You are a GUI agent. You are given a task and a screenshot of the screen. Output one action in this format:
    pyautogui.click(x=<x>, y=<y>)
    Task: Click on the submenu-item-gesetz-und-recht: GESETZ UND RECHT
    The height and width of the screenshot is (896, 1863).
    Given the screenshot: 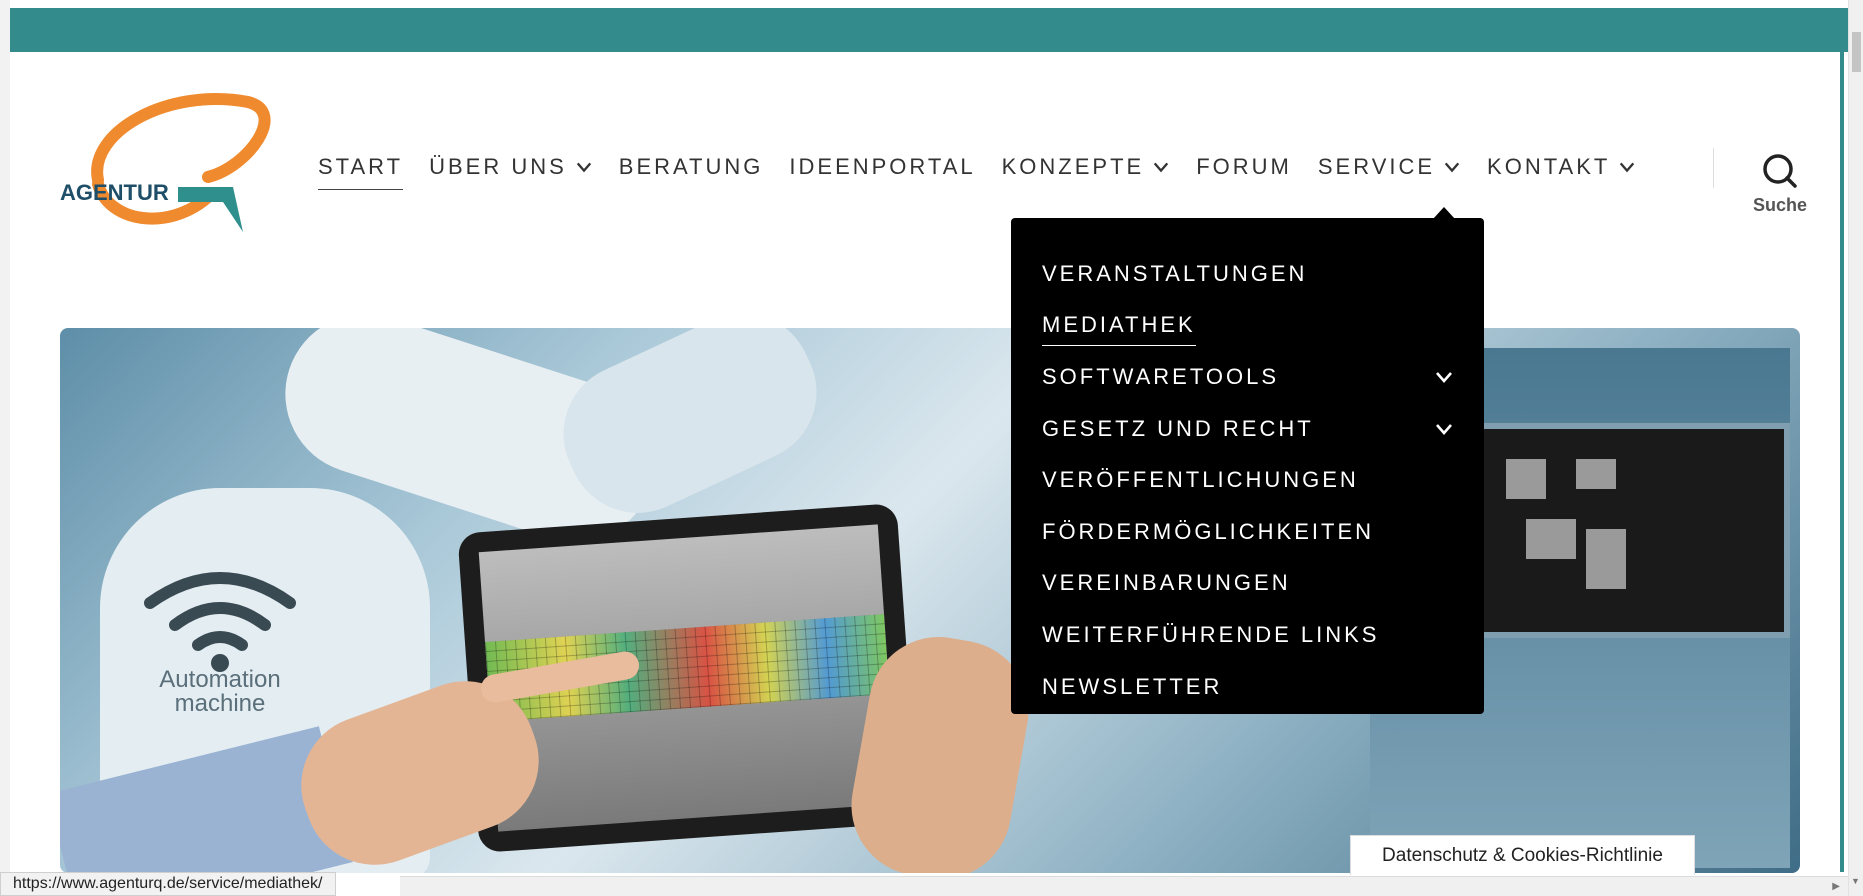 What is the action you would take?
    pyautogui.click(x=1247, y=429)
    